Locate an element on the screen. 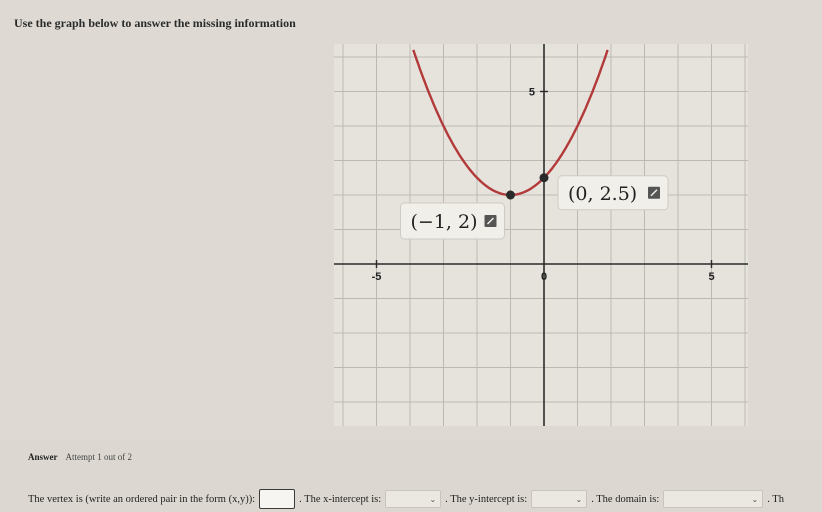  answer-heading: Answer is located at coordinates (43, 457).